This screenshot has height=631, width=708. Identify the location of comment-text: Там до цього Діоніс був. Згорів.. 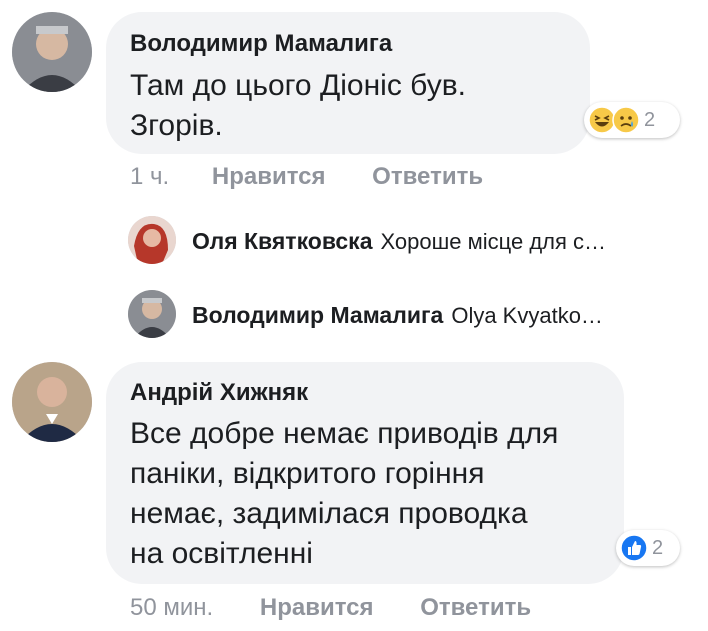
(298, 105).